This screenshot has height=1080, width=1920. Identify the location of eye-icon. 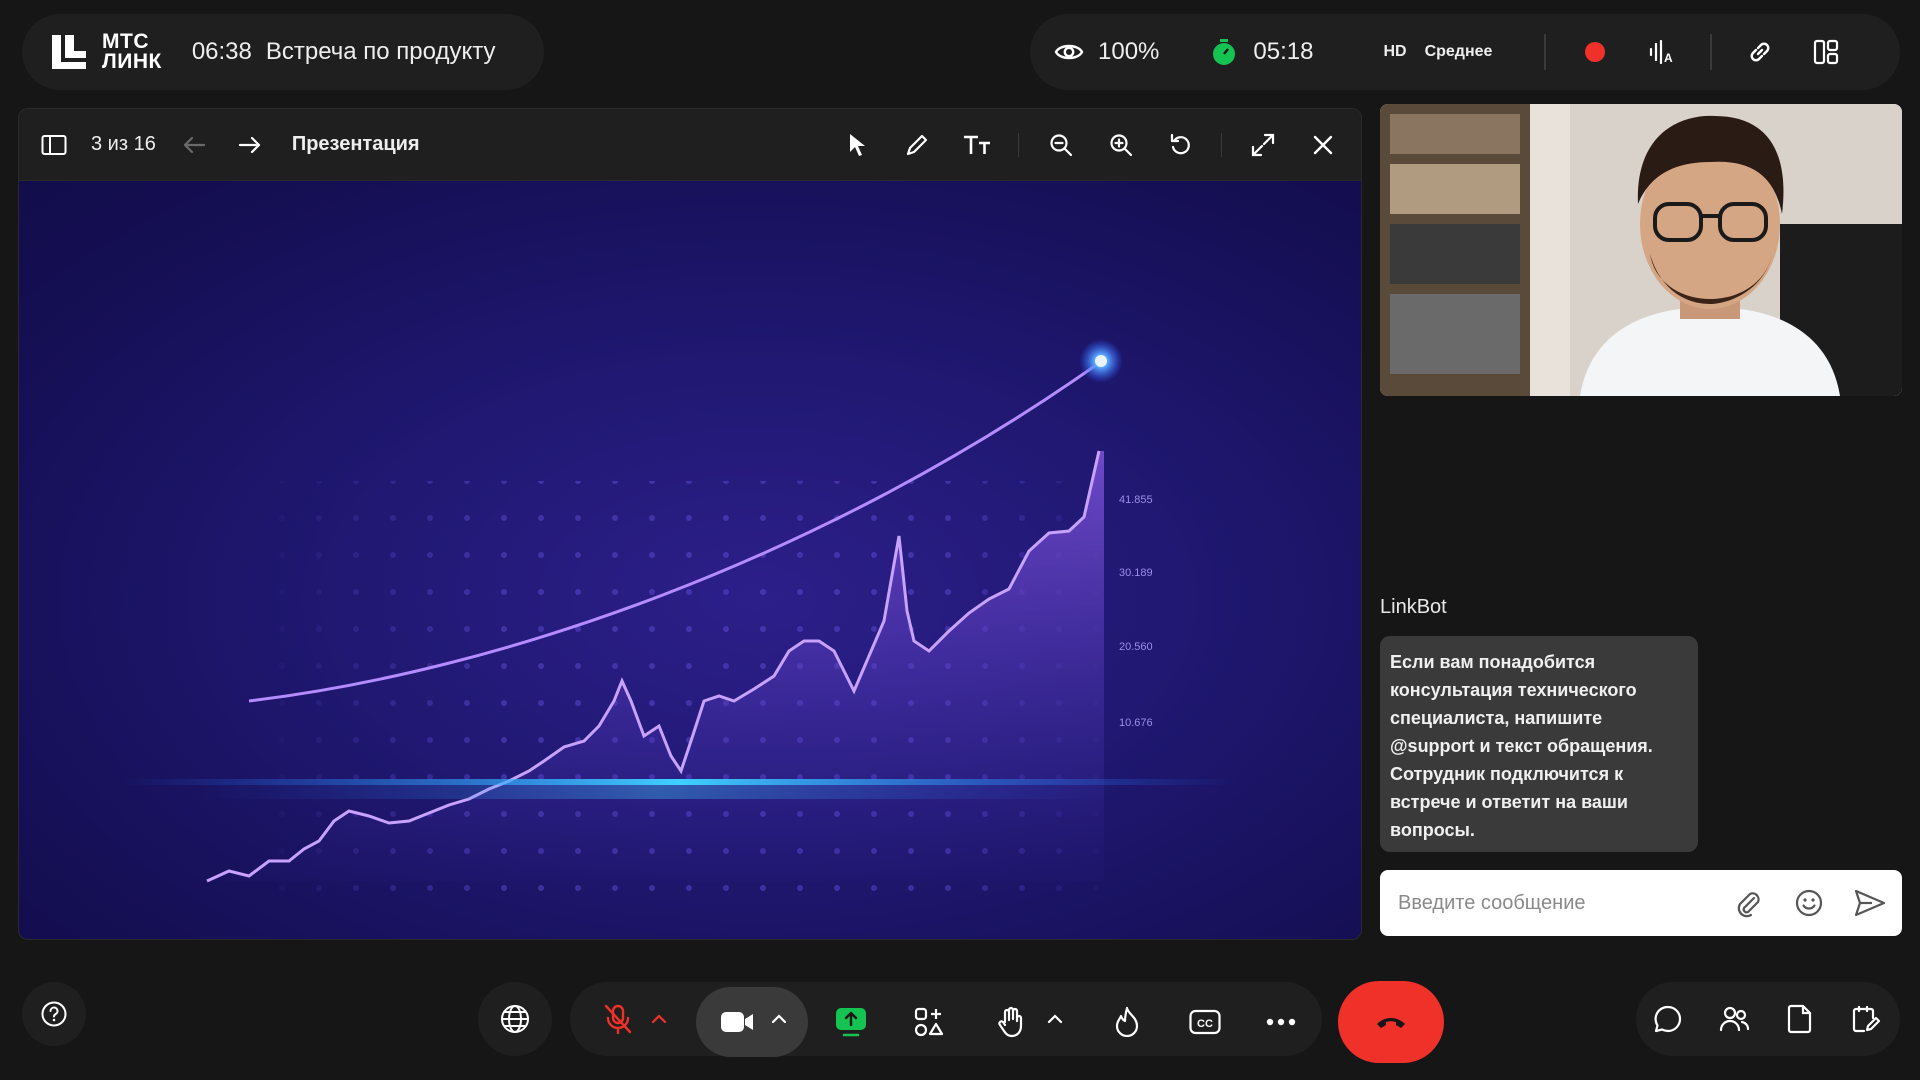
(1069, 52).